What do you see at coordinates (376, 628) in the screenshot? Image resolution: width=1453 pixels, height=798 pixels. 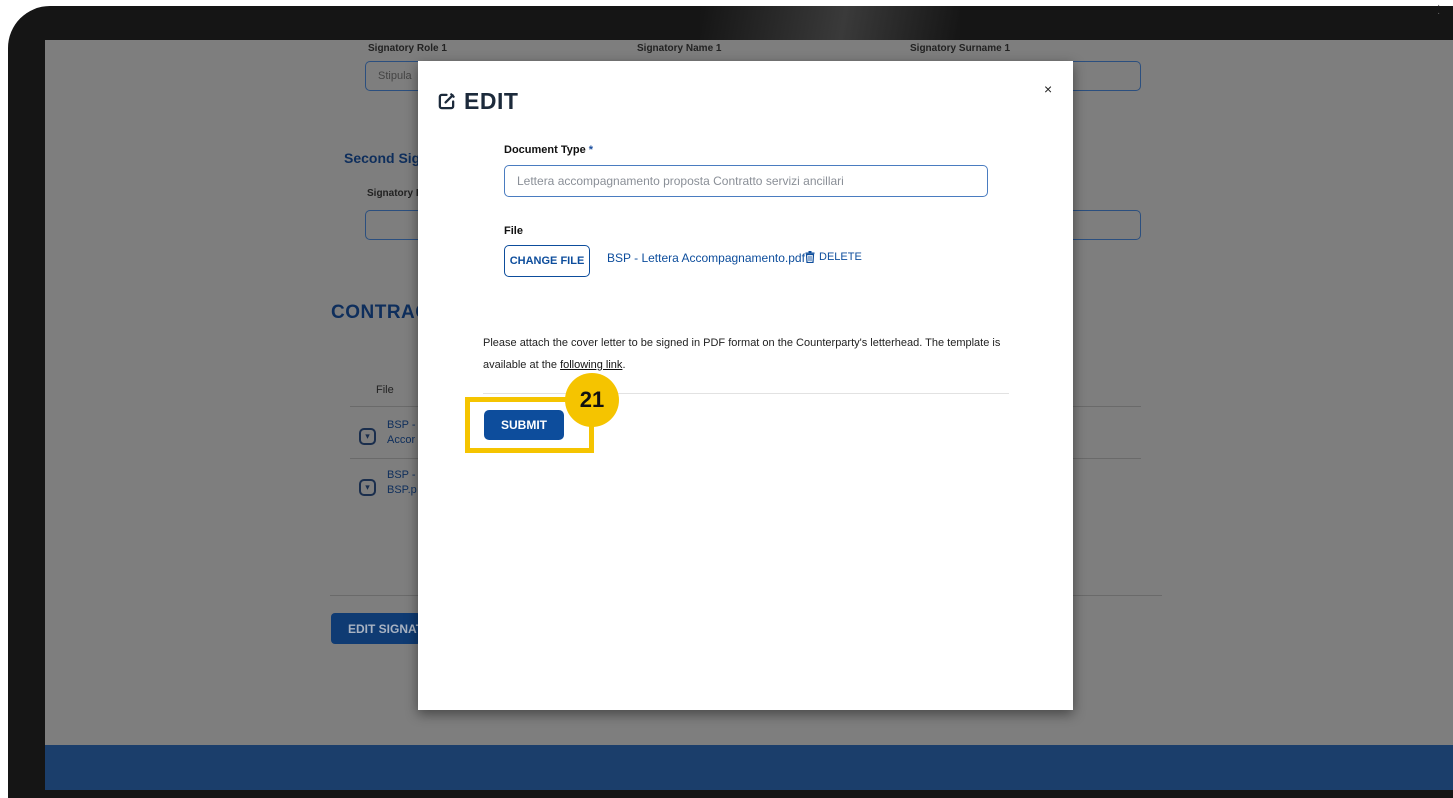 I see `edit-signatories-button: EDIT SIGNAT` at bounding box center [376, 628].